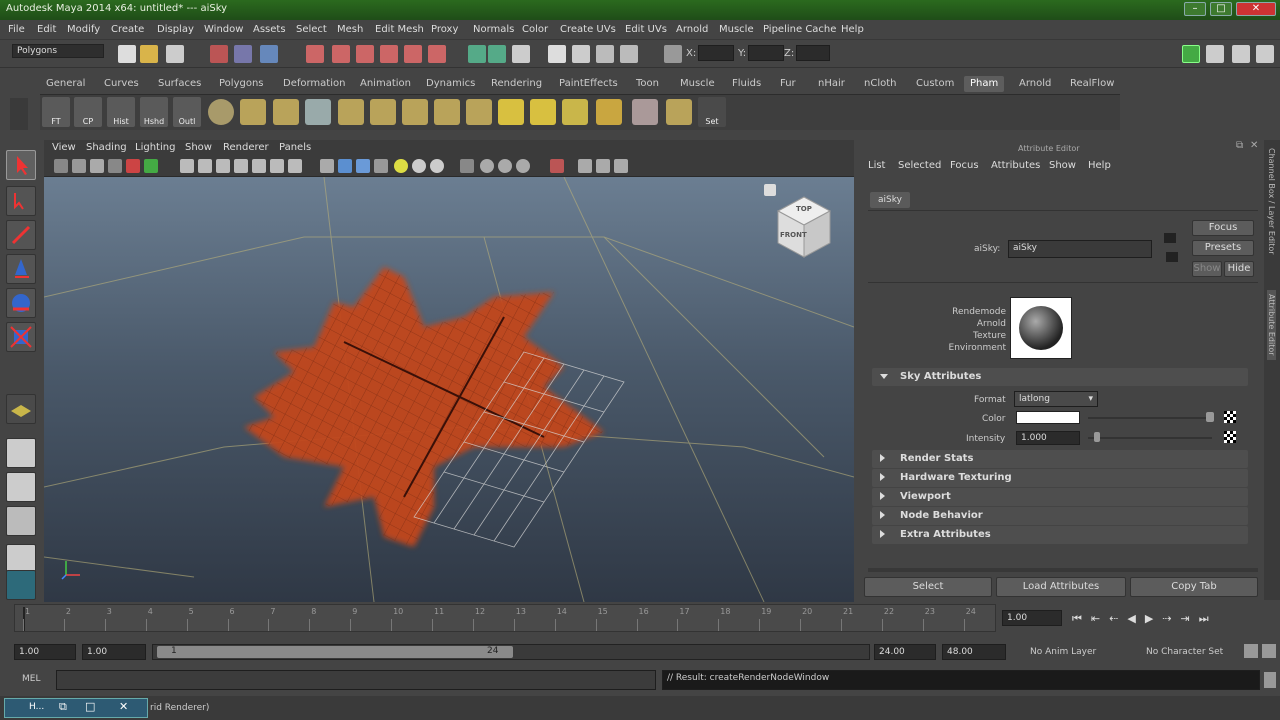 The image size is (1280, 720). Describe the element at coordinates (1135, 618) in the screenshot. I see `play-backward-icon: ◀` at that location.